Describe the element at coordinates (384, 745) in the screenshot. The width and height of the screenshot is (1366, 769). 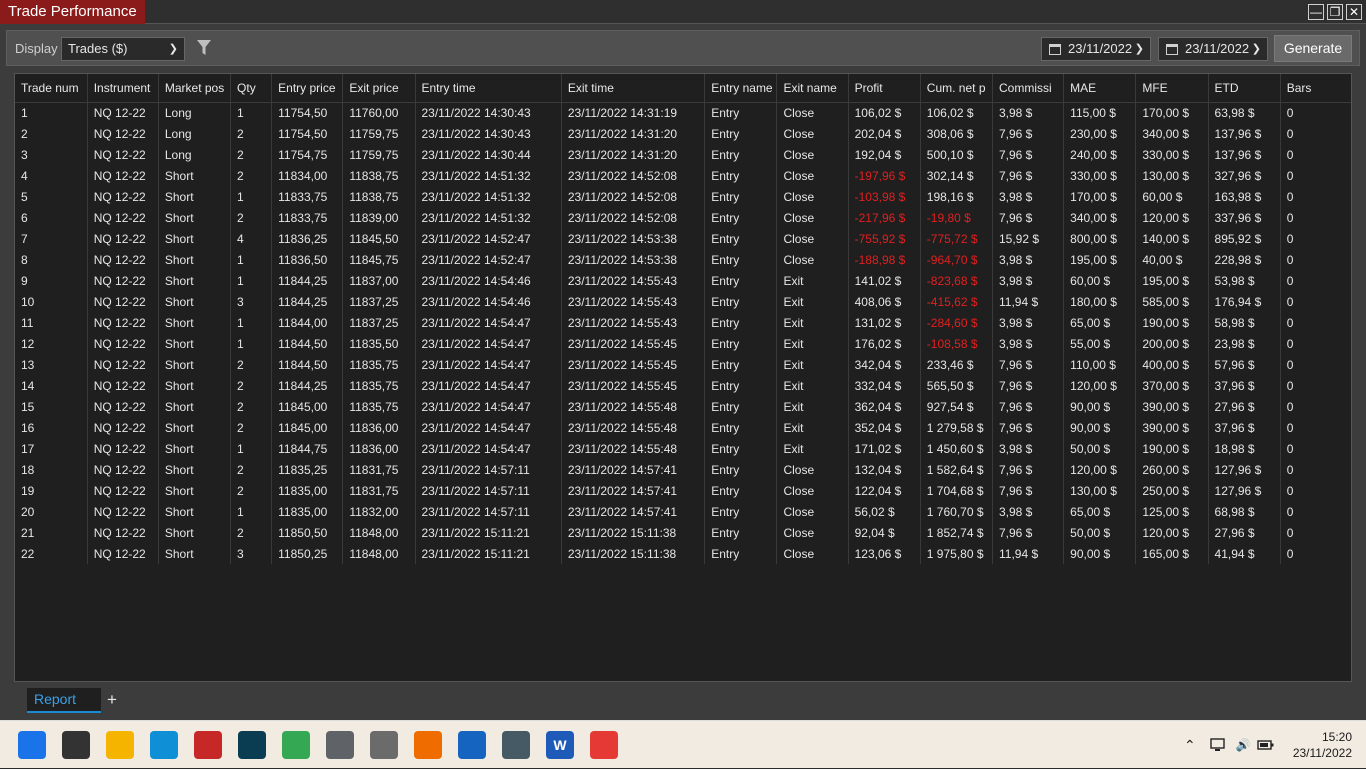
I see `feedback-icon` at that location.